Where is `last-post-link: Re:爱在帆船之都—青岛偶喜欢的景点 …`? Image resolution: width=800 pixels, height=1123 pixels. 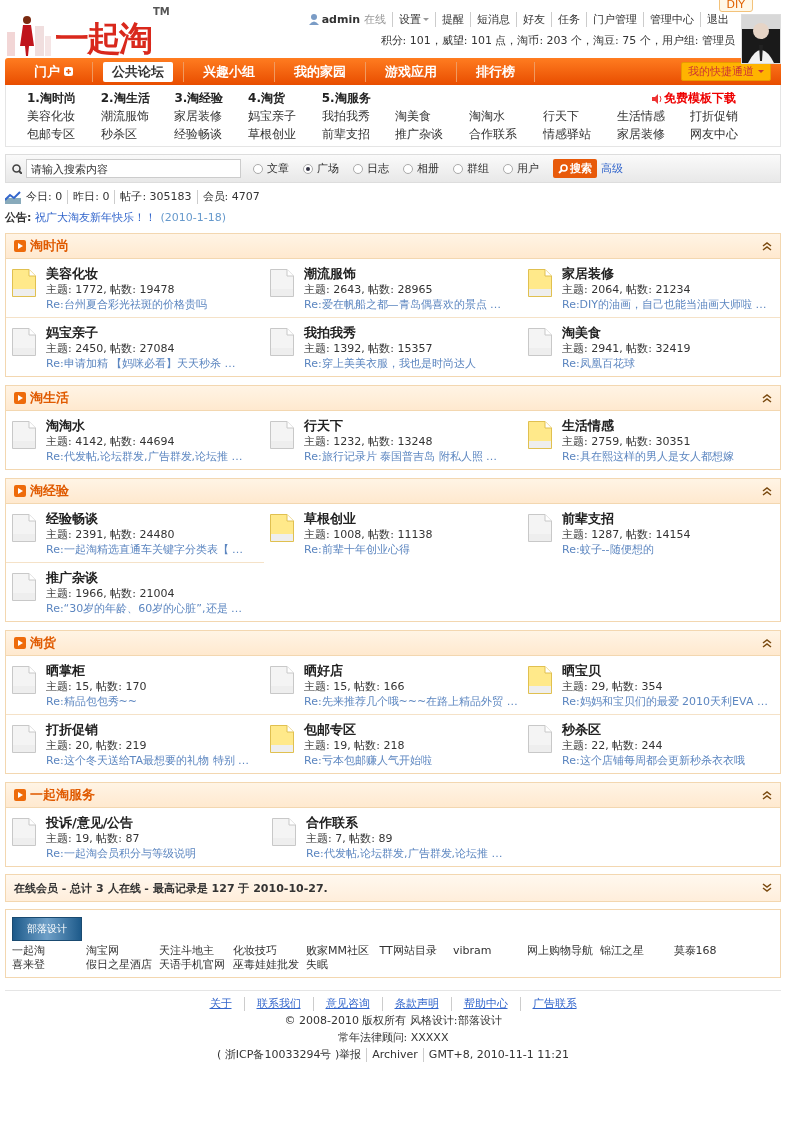
last-post-link: Re:爱在帆船之都—青岛偶喜欢的景点 … is located at coordinates (403, 305).